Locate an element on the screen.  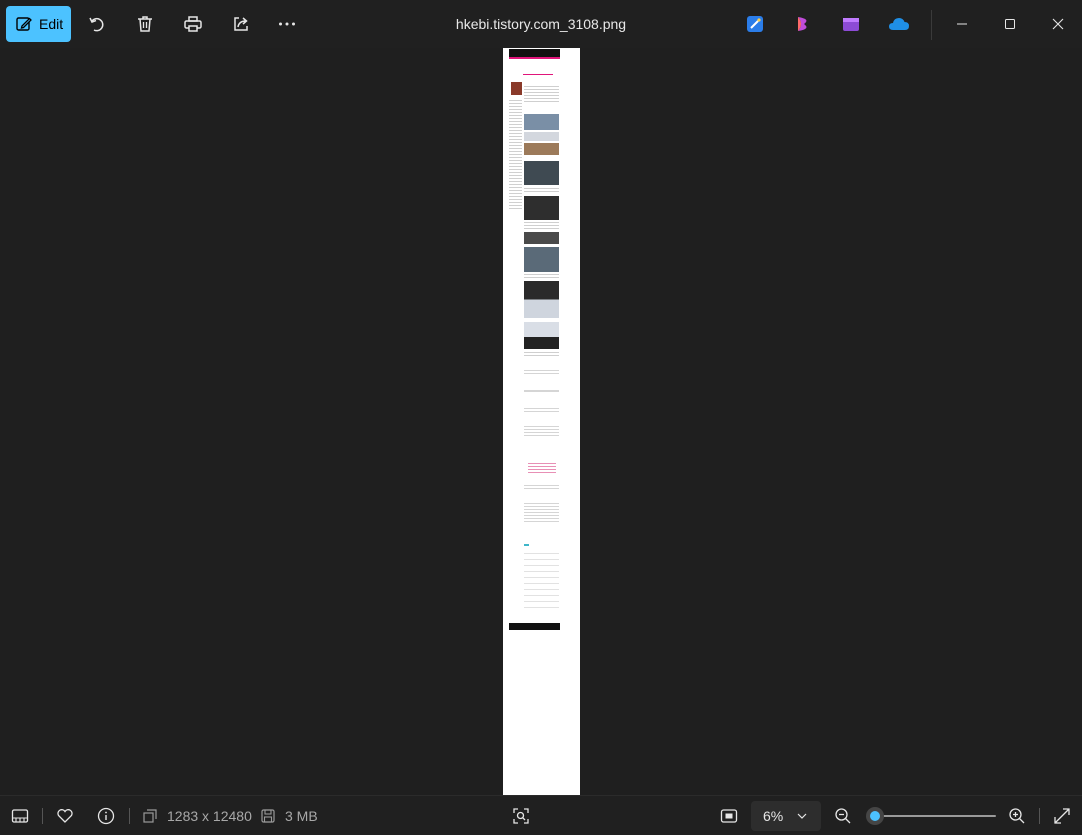
edit-button: Edit is located at coordinates (38, 24).